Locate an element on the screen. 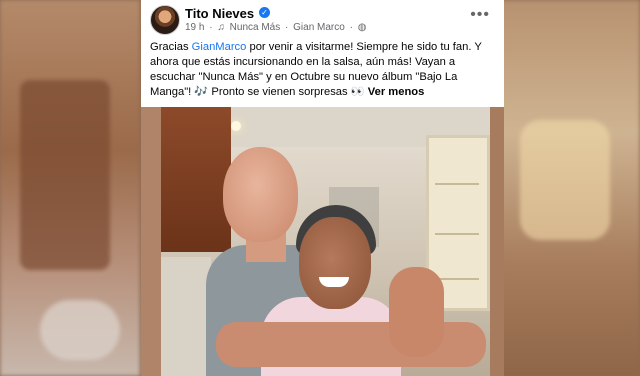 This screenshot has height=376, width=640. author-name: Tito Nieves is located at coordinates (219, 13).